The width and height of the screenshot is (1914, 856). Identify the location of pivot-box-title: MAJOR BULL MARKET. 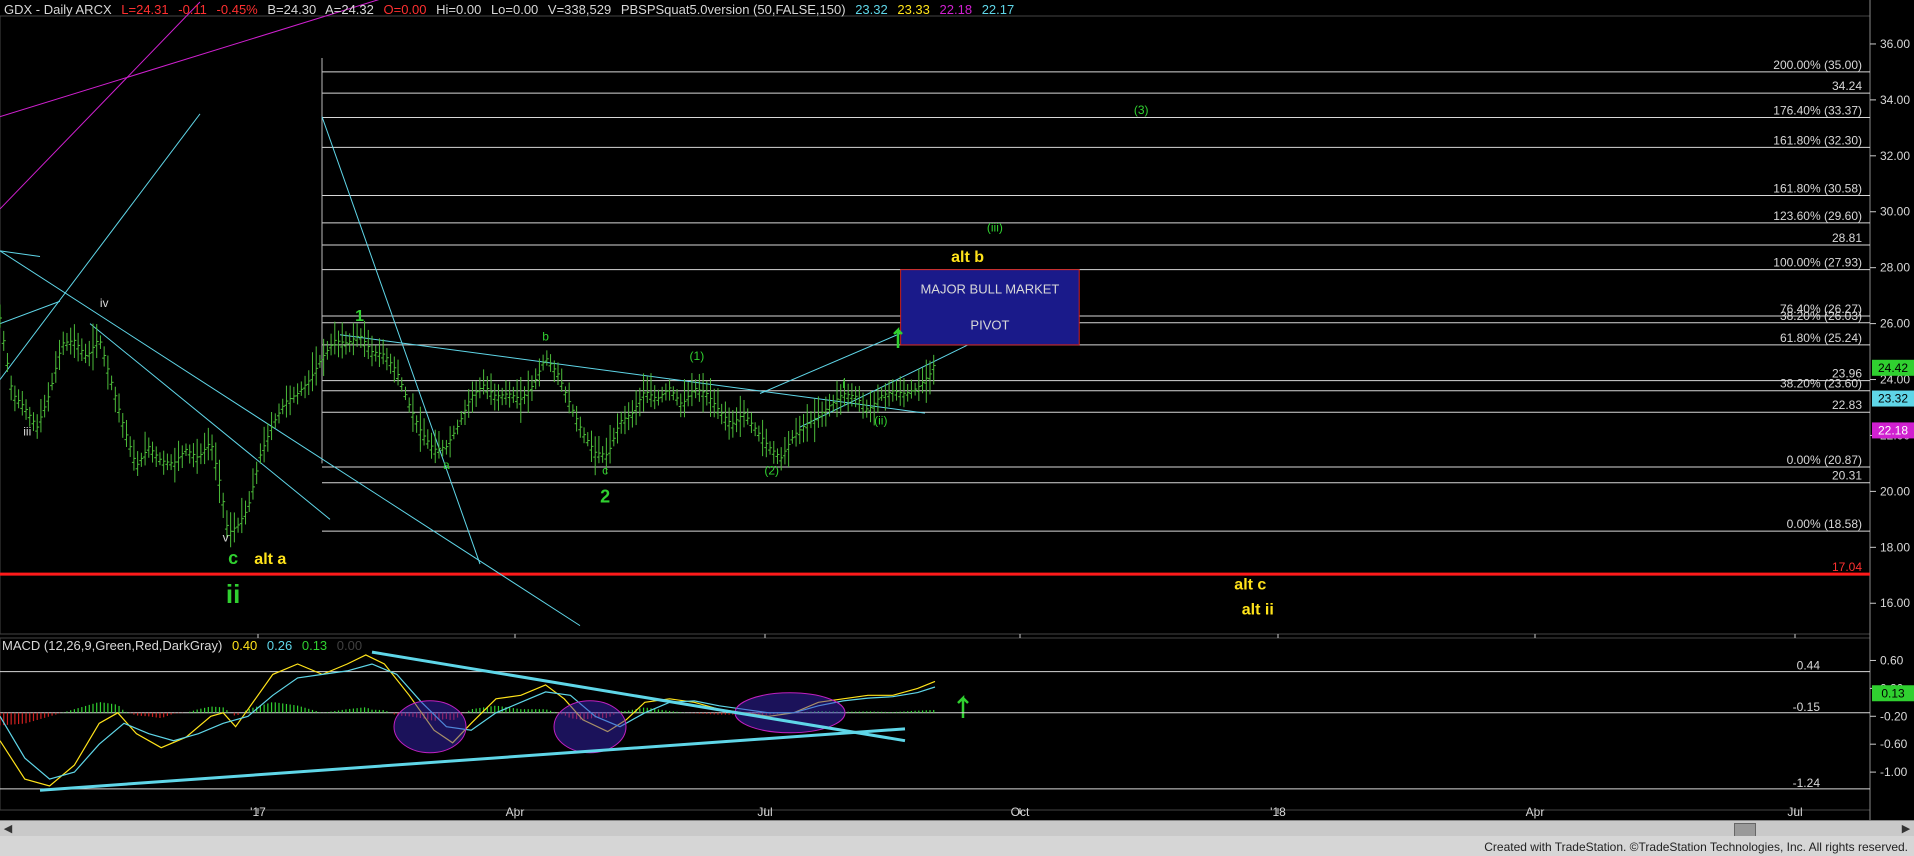
(989, 289).